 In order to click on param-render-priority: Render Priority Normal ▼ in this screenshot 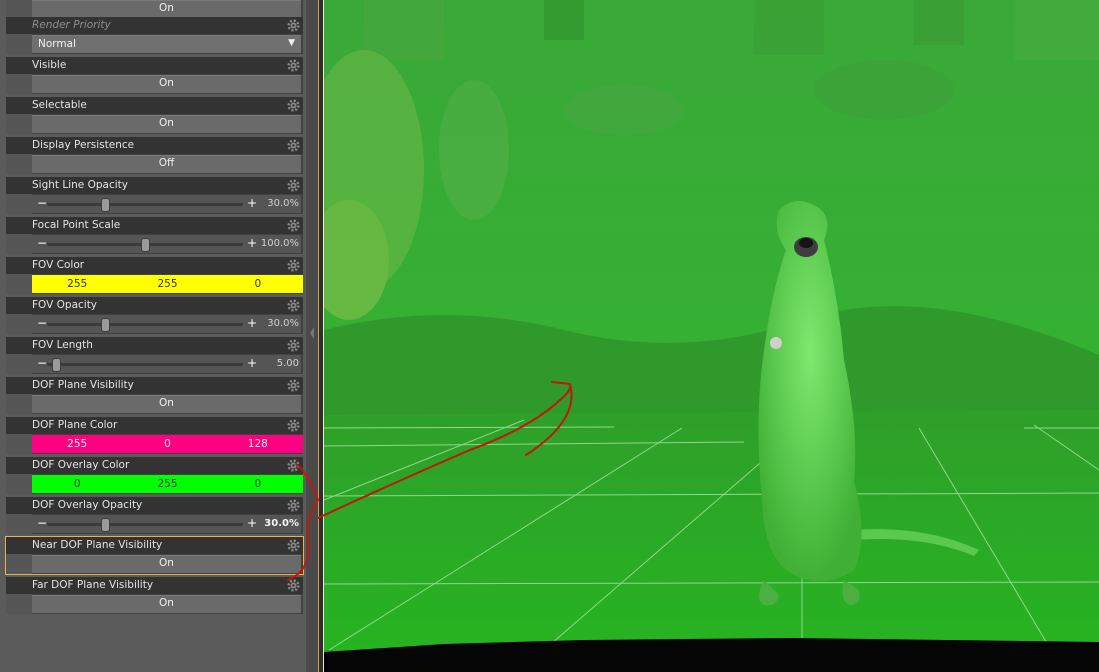, I will do `click(154, 36)`.